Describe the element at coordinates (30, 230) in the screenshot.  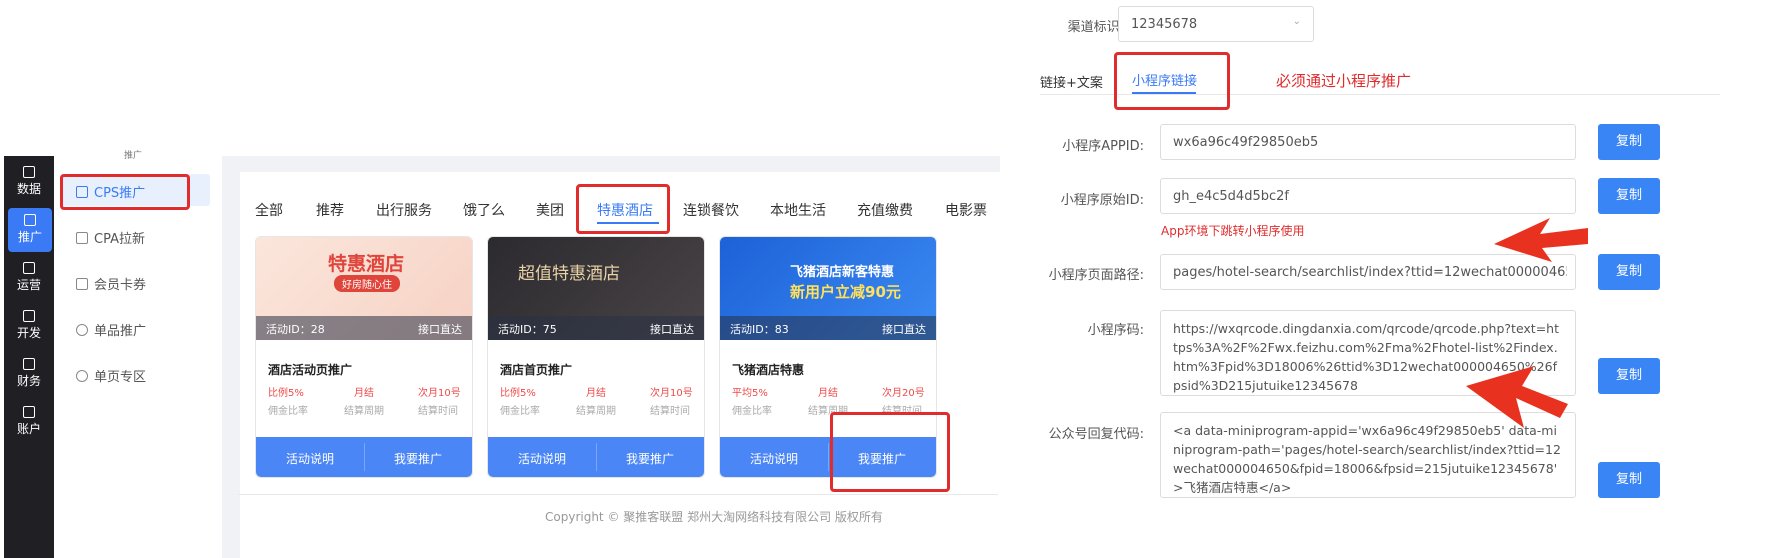
I see `nav-item-promotion: 推广` at that location.